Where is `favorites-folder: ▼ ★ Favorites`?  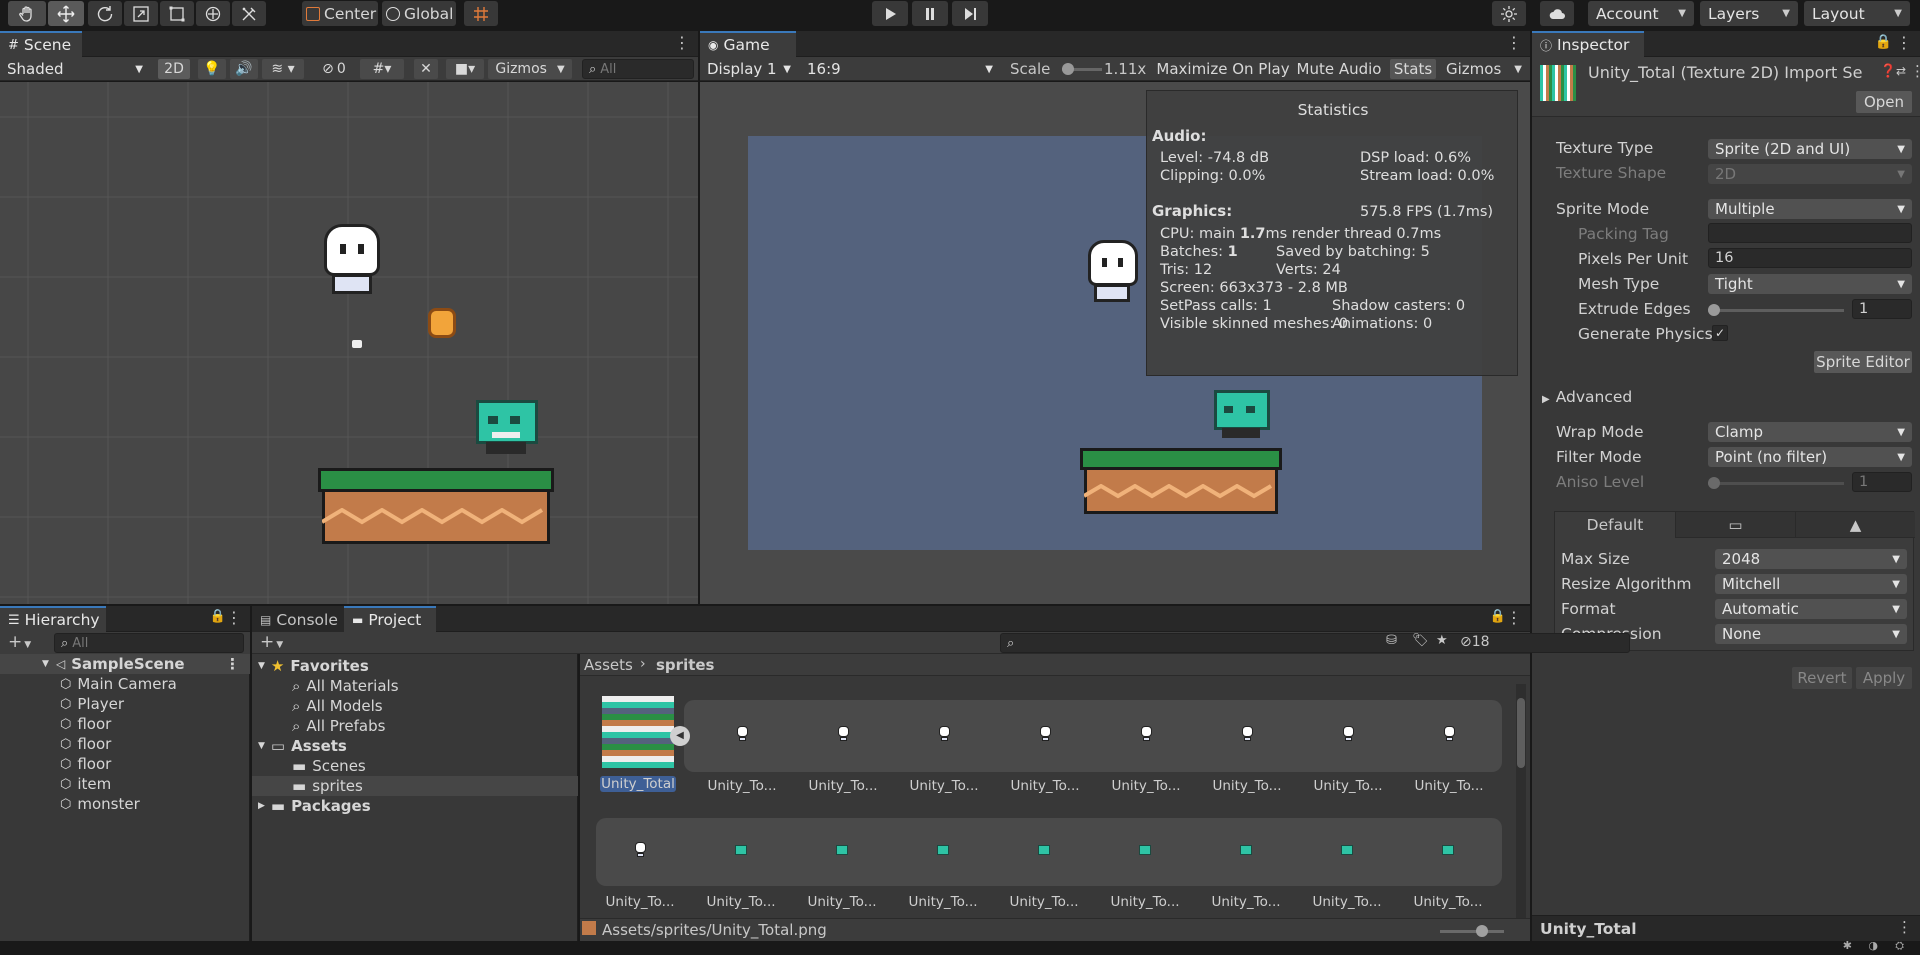
favorites-folder: ▼ ★ Favorites is located at coordinates (313, 666).